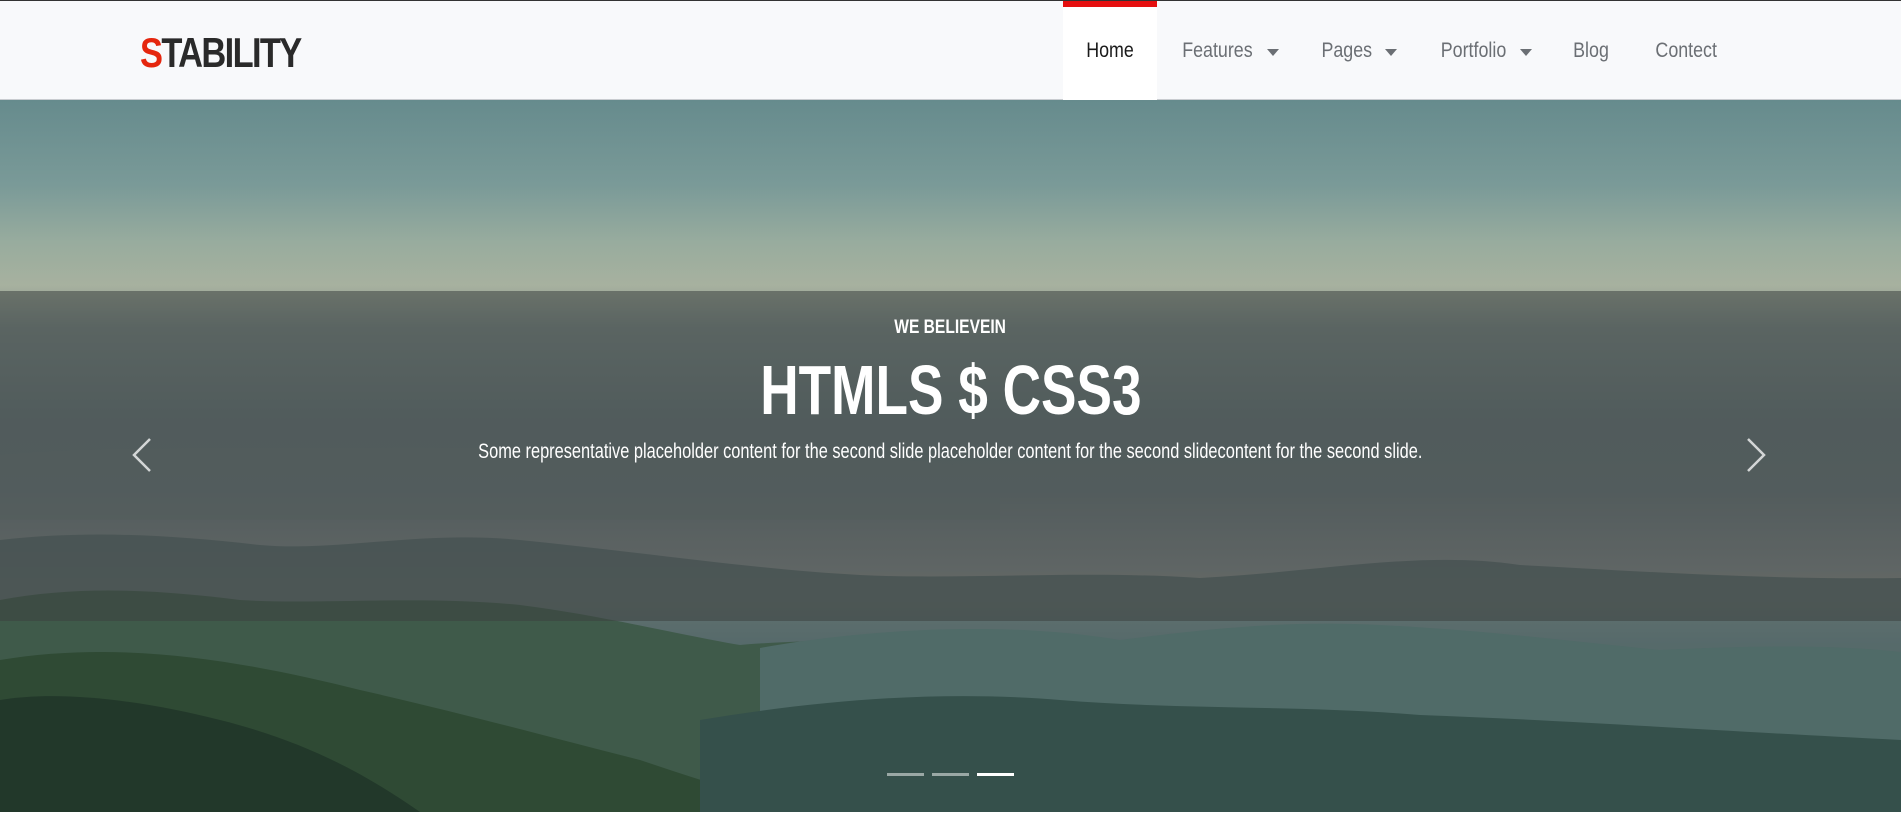  What do you see at coordinates (231, 52) in the screenshot?
I see `brand-rest: TABILITY` at bounding box center [231, 52].